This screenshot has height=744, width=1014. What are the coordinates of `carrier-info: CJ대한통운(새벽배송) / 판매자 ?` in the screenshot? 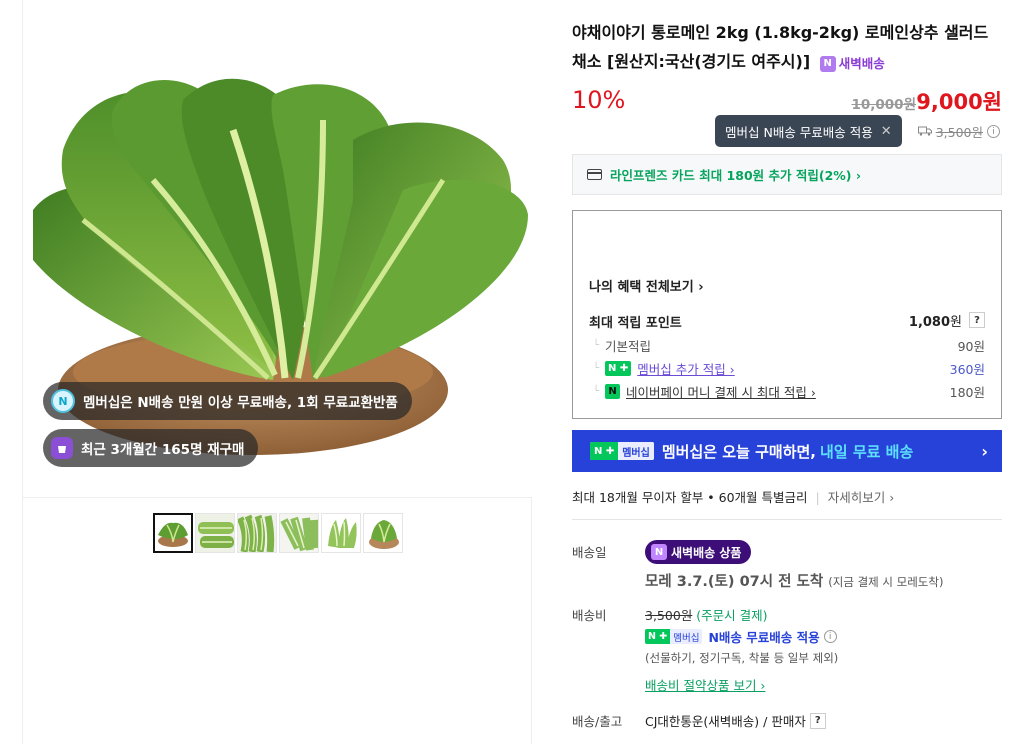 It's located at (735, 720).